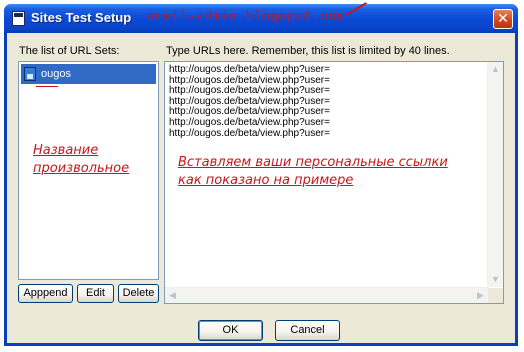  Describe the element at coordinates (81, 17) in the screenshot. I see `window-title: Sites Test Setup` at that location.